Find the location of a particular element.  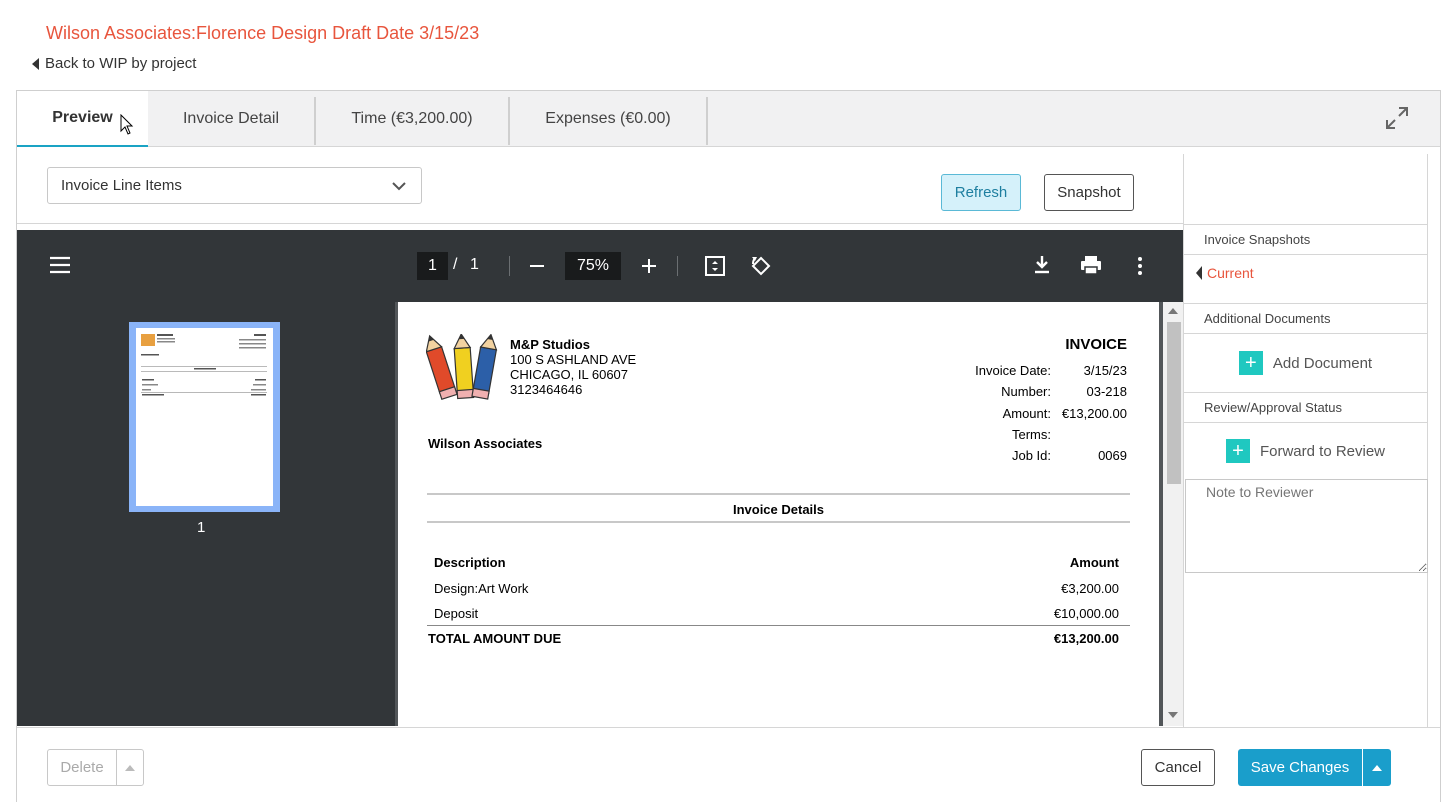

client-name: Wilson Associates is located at coordinates (485, 443).